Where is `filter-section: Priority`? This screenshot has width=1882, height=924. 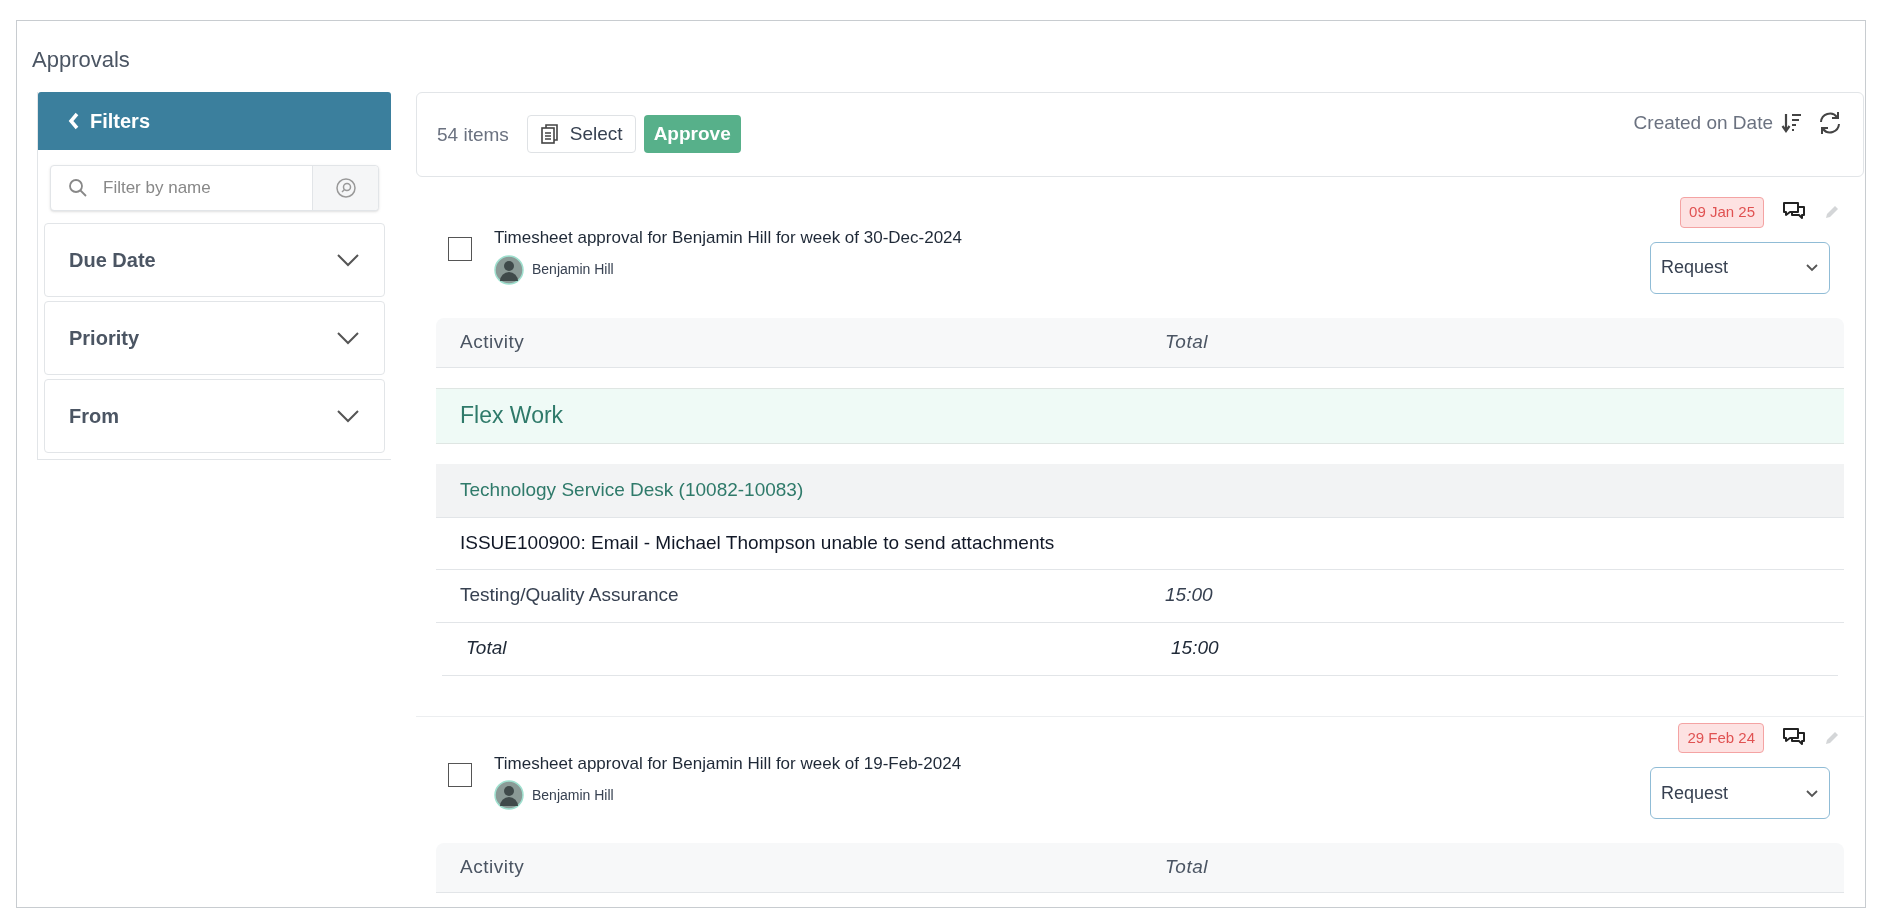
filter-section: Priority is located at coordinates (214, 338).